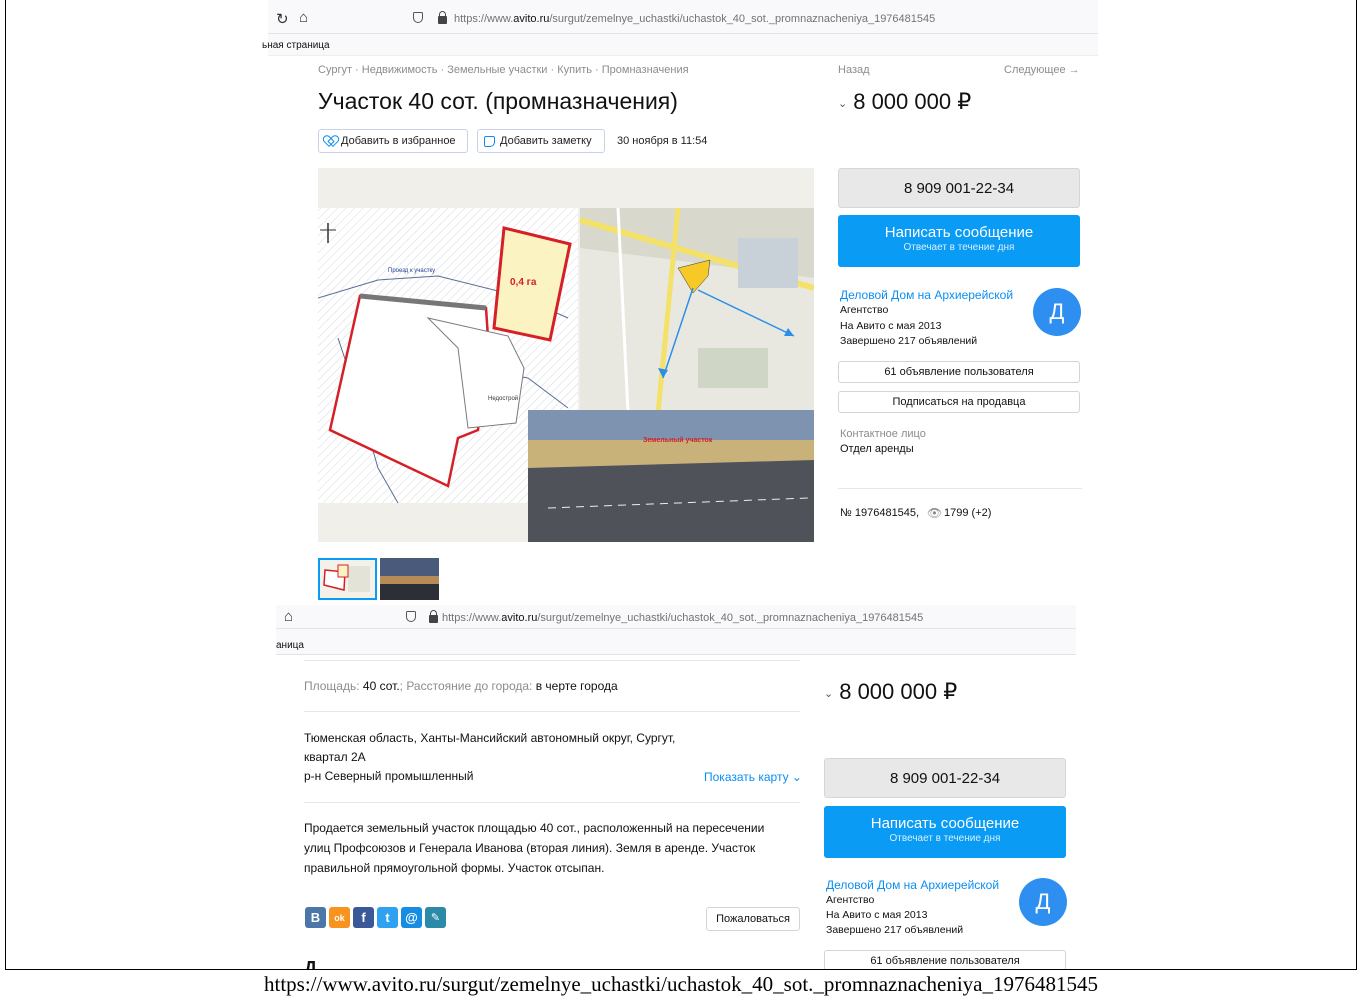 This screenshot has height=999, width=1362. I want to click on subscribe-seller-button: Подписаться на продавца, so click(959, 402).